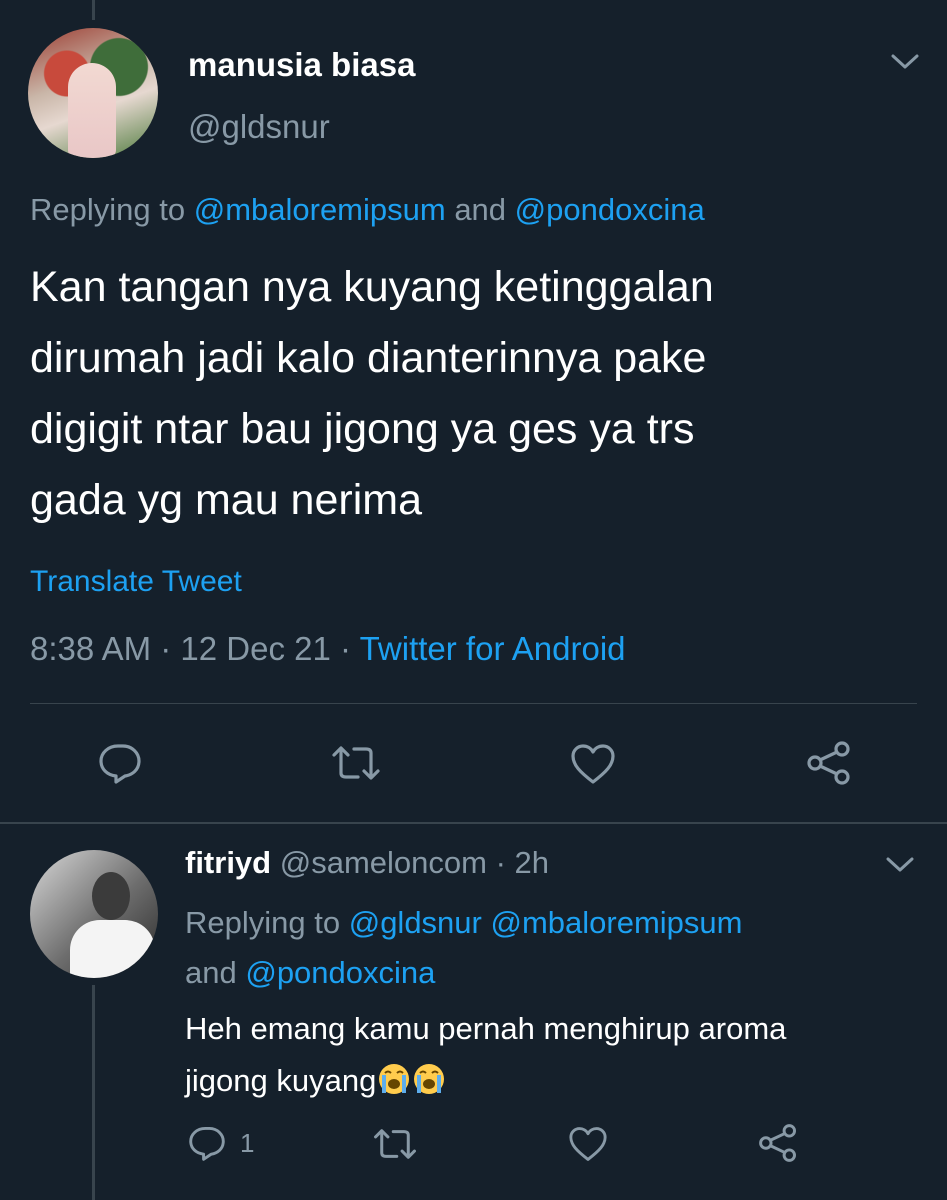 This screenshot has height=1200, width=947. I want to click on section-divider, so click(473, 823).